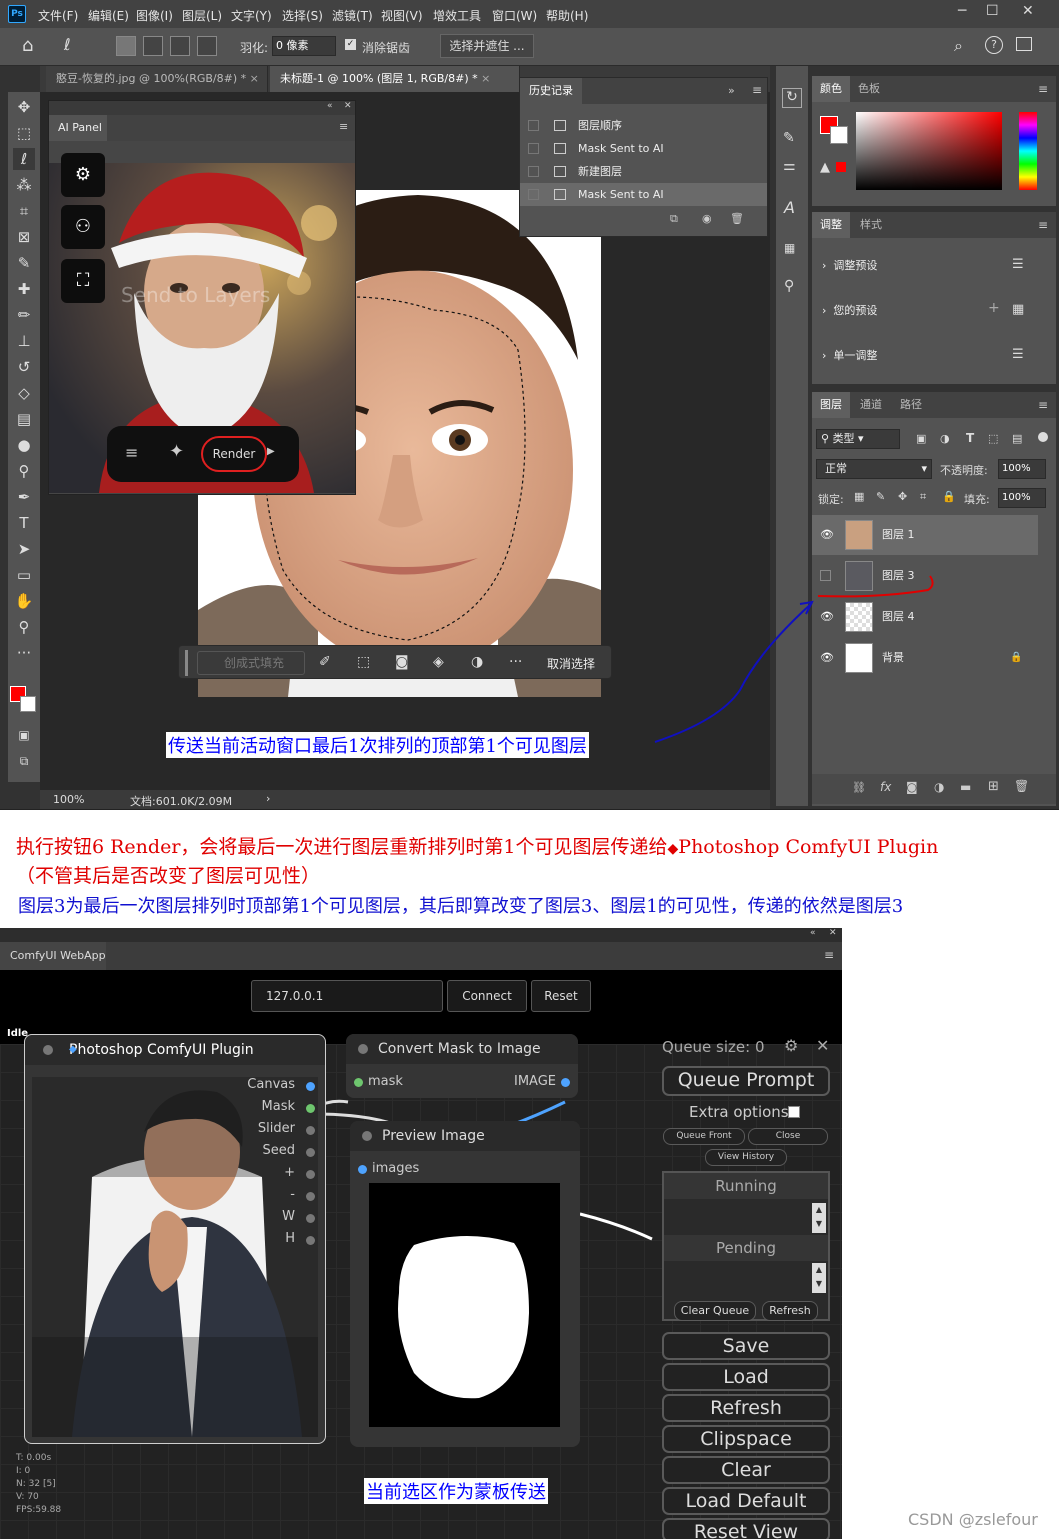 The width and height of the screenshot is (1059, 1539). Describe the element at coordinates (819, 1218) in the screenshot. I see `running-scrollbar: ▲ ▼` at that location.